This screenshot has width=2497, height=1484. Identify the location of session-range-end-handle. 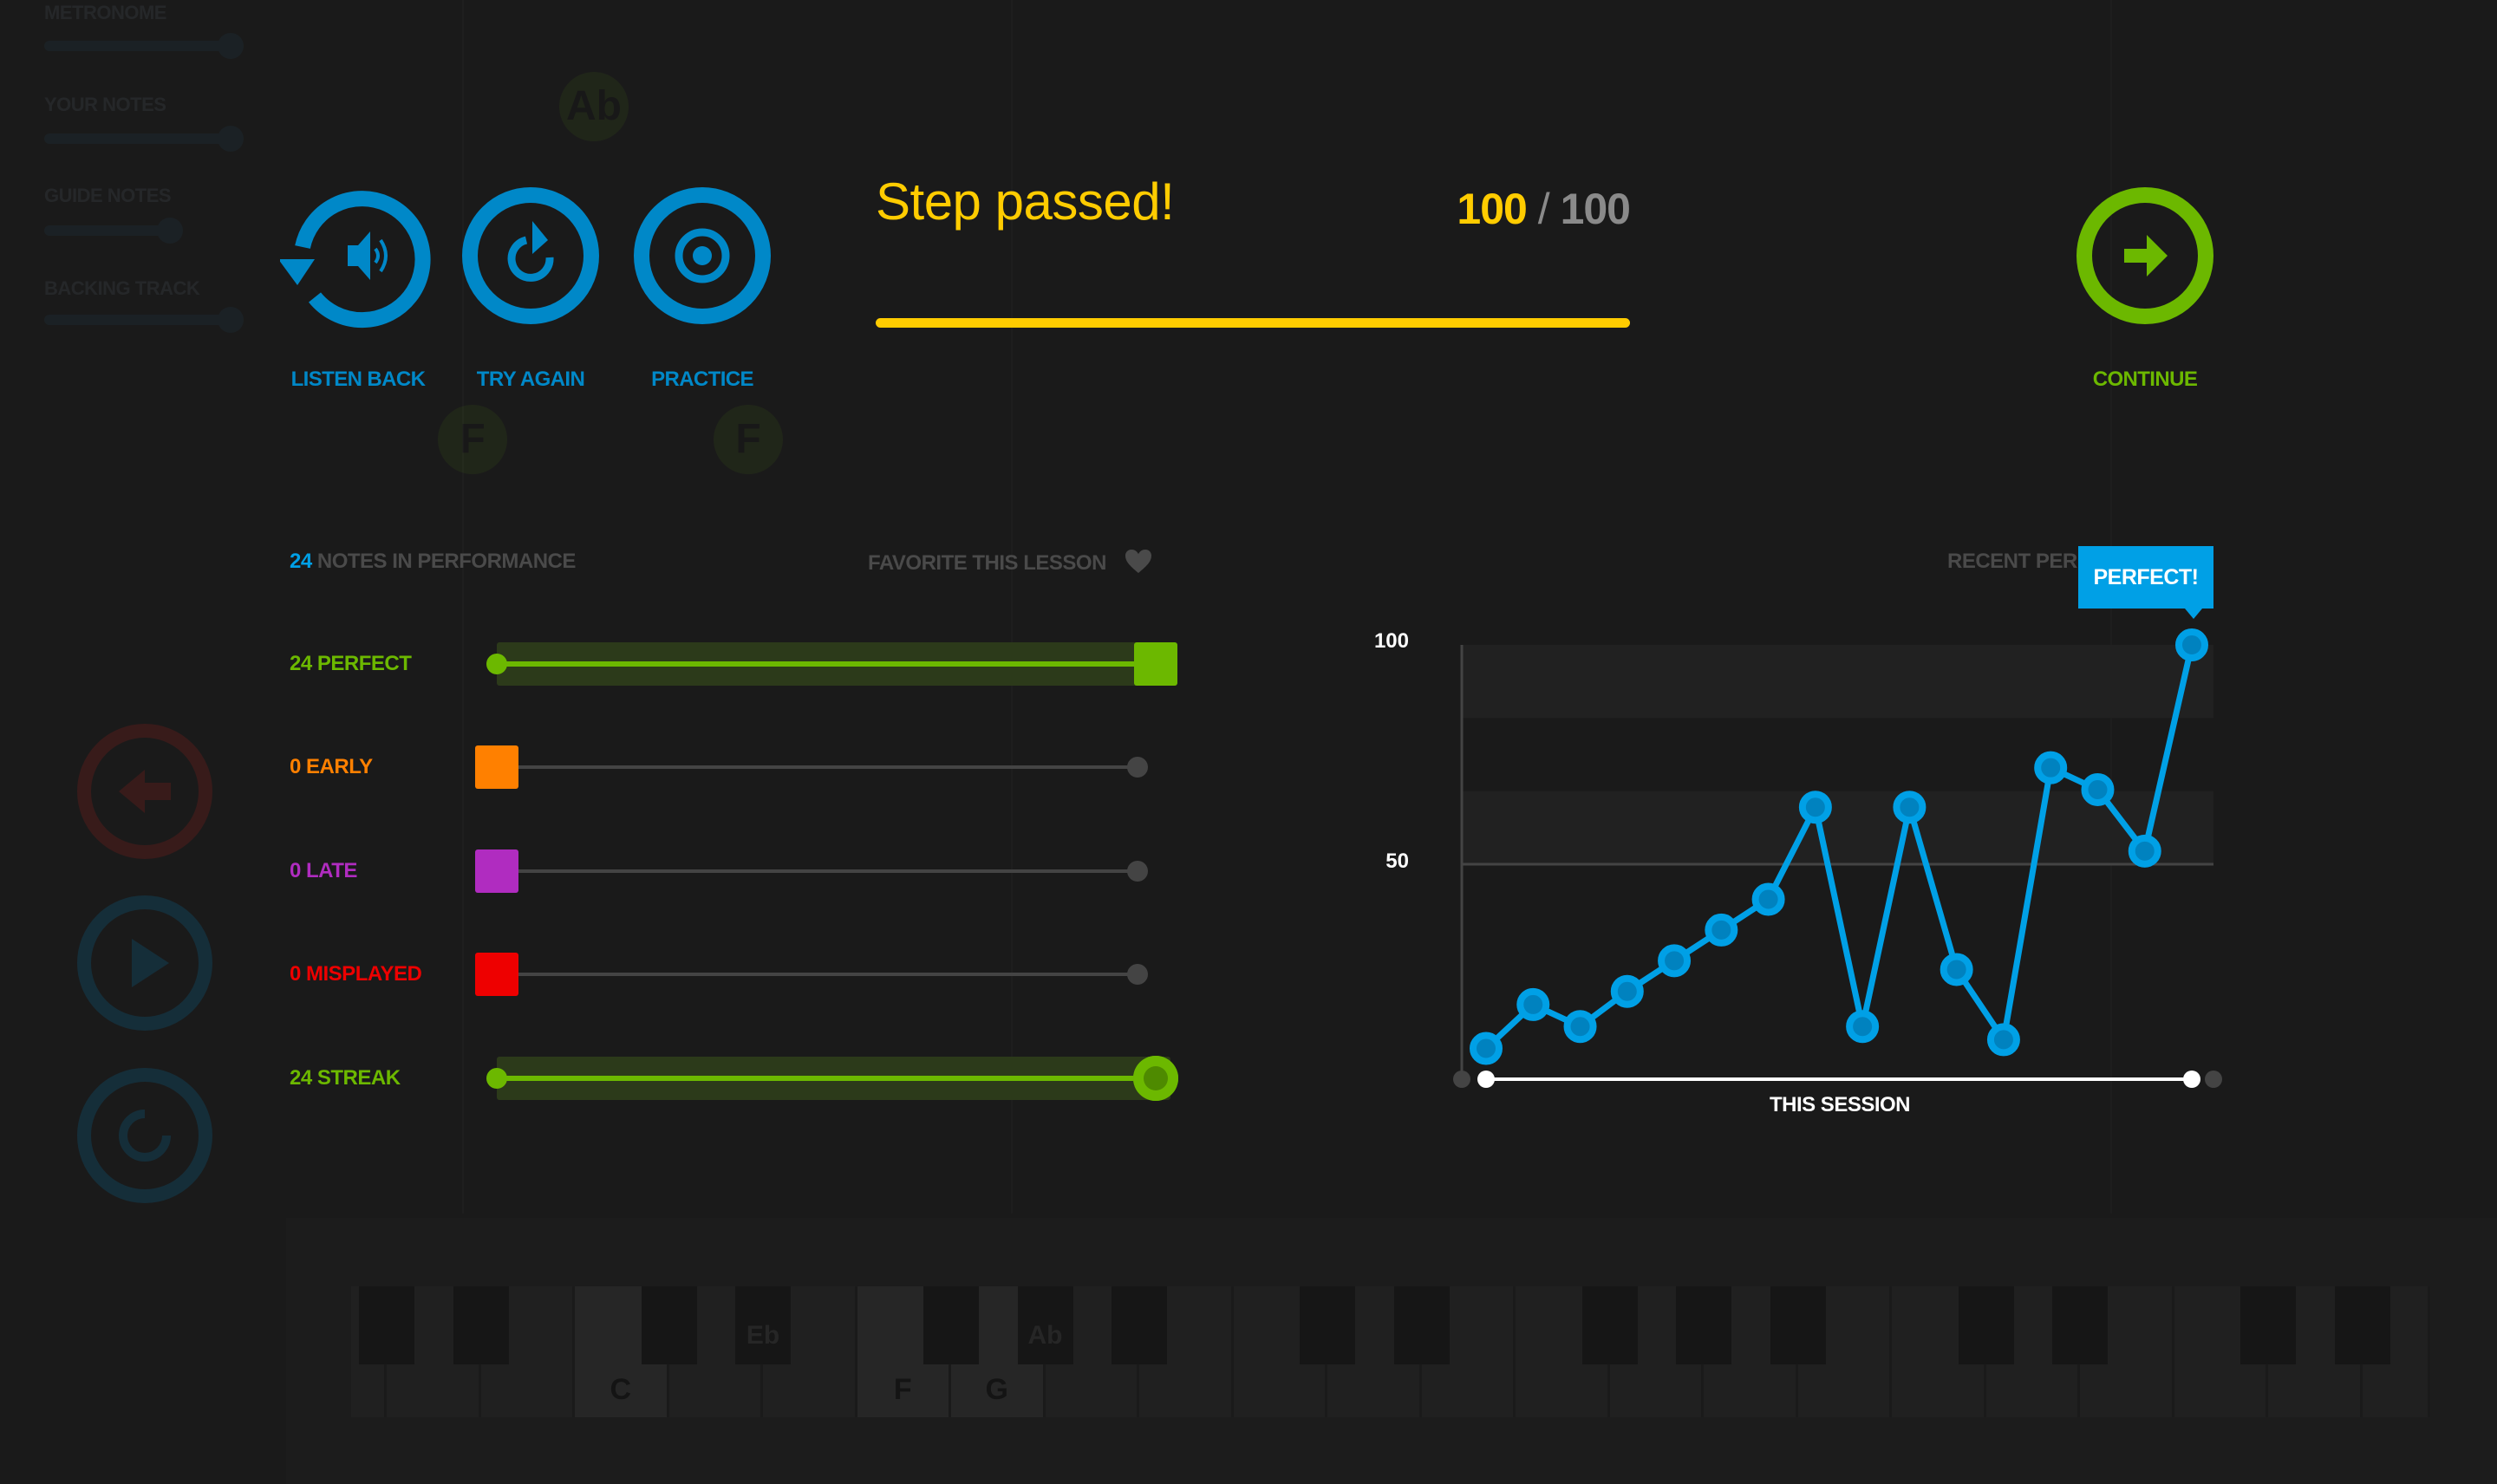
(2191, 1079).